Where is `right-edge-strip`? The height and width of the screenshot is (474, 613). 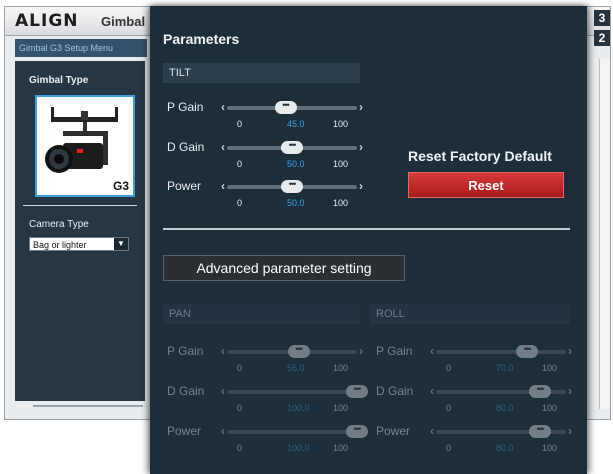
right-edge-strip is located at coordinates (604, 234).